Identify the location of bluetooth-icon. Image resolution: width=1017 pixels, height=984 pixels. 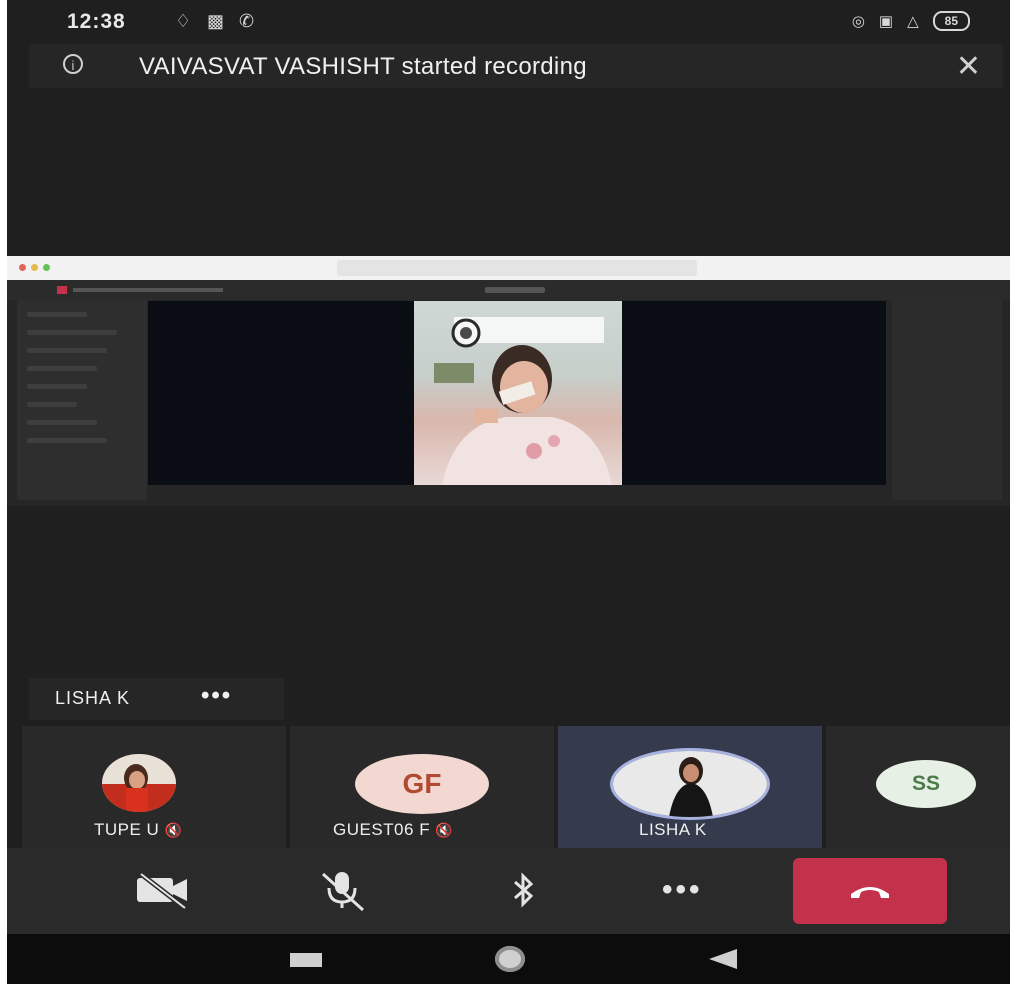
(524, 890).